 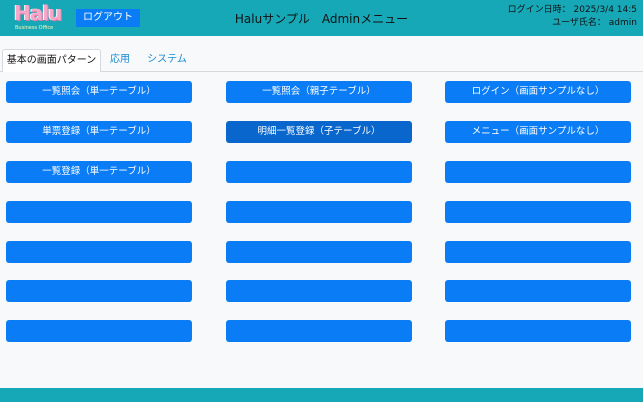 I want to click on halu-logo: Halu Business Office, so click(x=38, y=17).